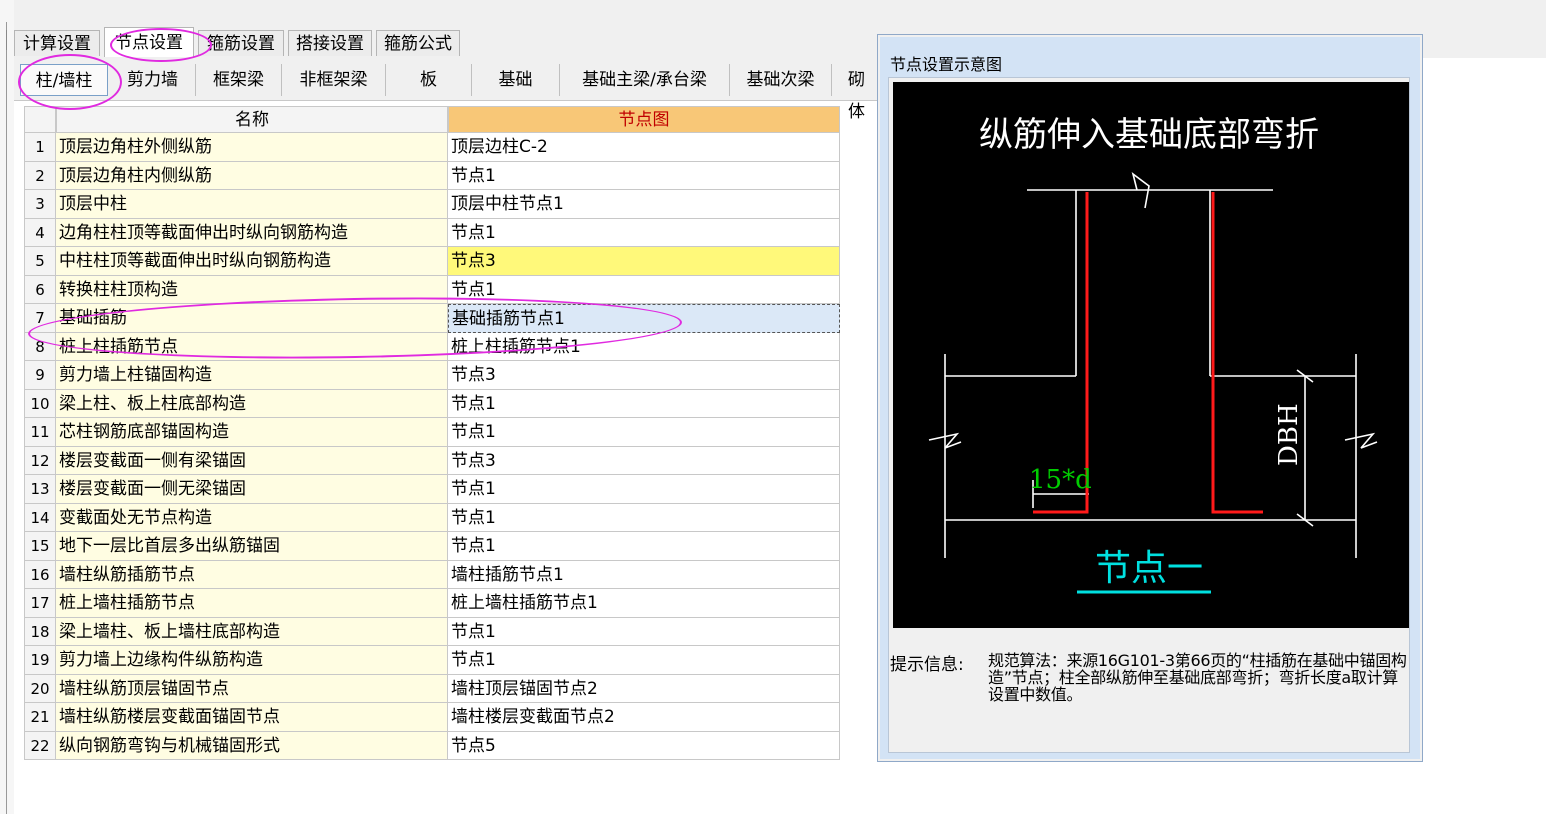 The height and width of the screenshot is (814, 1546). I want to click on row-name-cell: 地下一层比首层多出纵筋锚固, so click(252, 546).